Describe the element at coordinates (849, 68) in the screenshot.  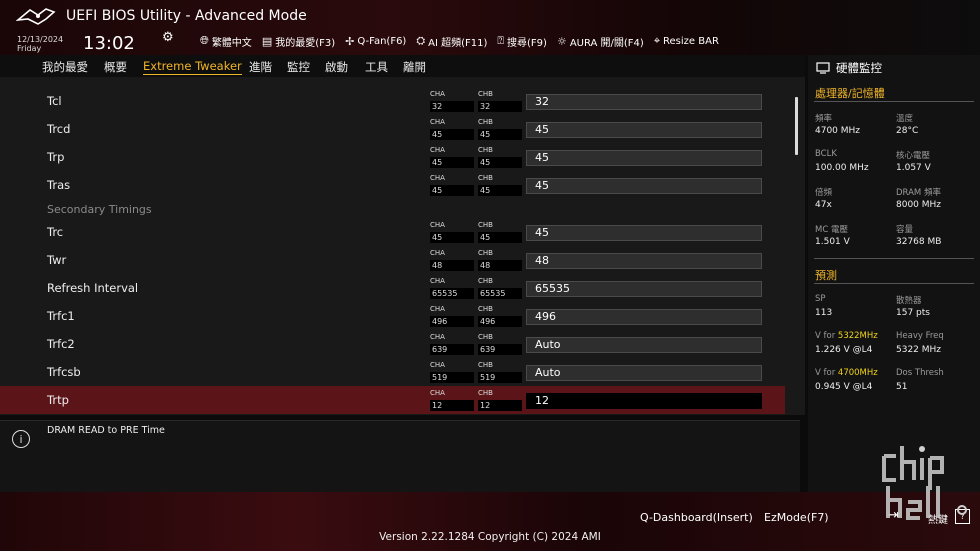
I see `monitor-header: 硬體監控` at that location.